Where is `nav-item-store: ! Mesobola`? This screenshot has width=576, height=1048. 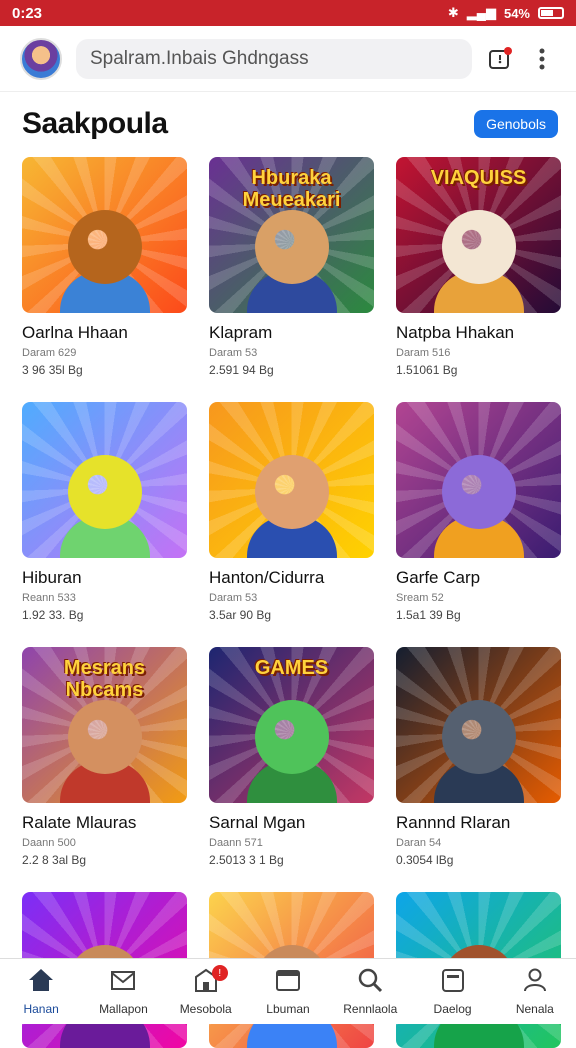
nav-item-store: ! Mesobola is located at coordinates (206, 991).